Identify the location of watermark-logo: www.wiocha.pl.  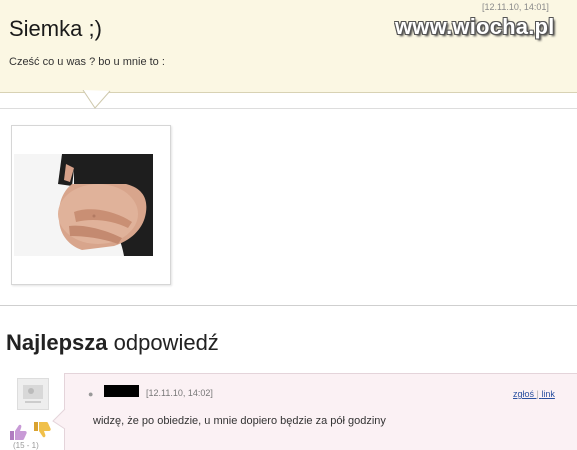
(475, 26).